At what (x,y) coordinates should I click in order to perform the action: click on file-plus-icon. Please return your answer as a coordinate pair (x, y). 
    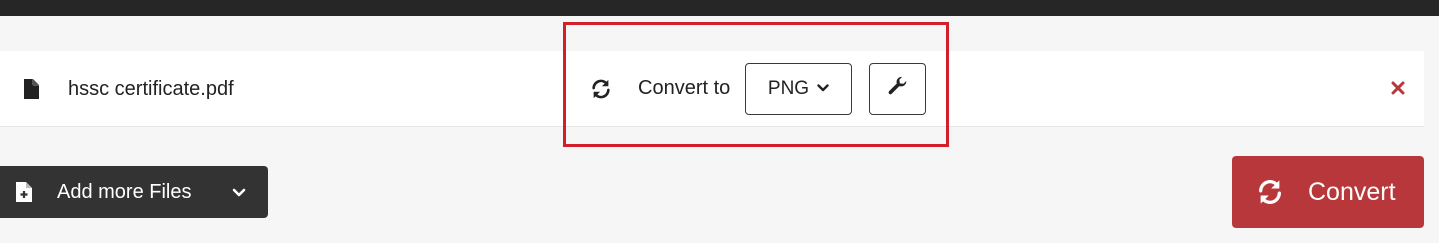
    Looking at the image, I should click on (24, 192).